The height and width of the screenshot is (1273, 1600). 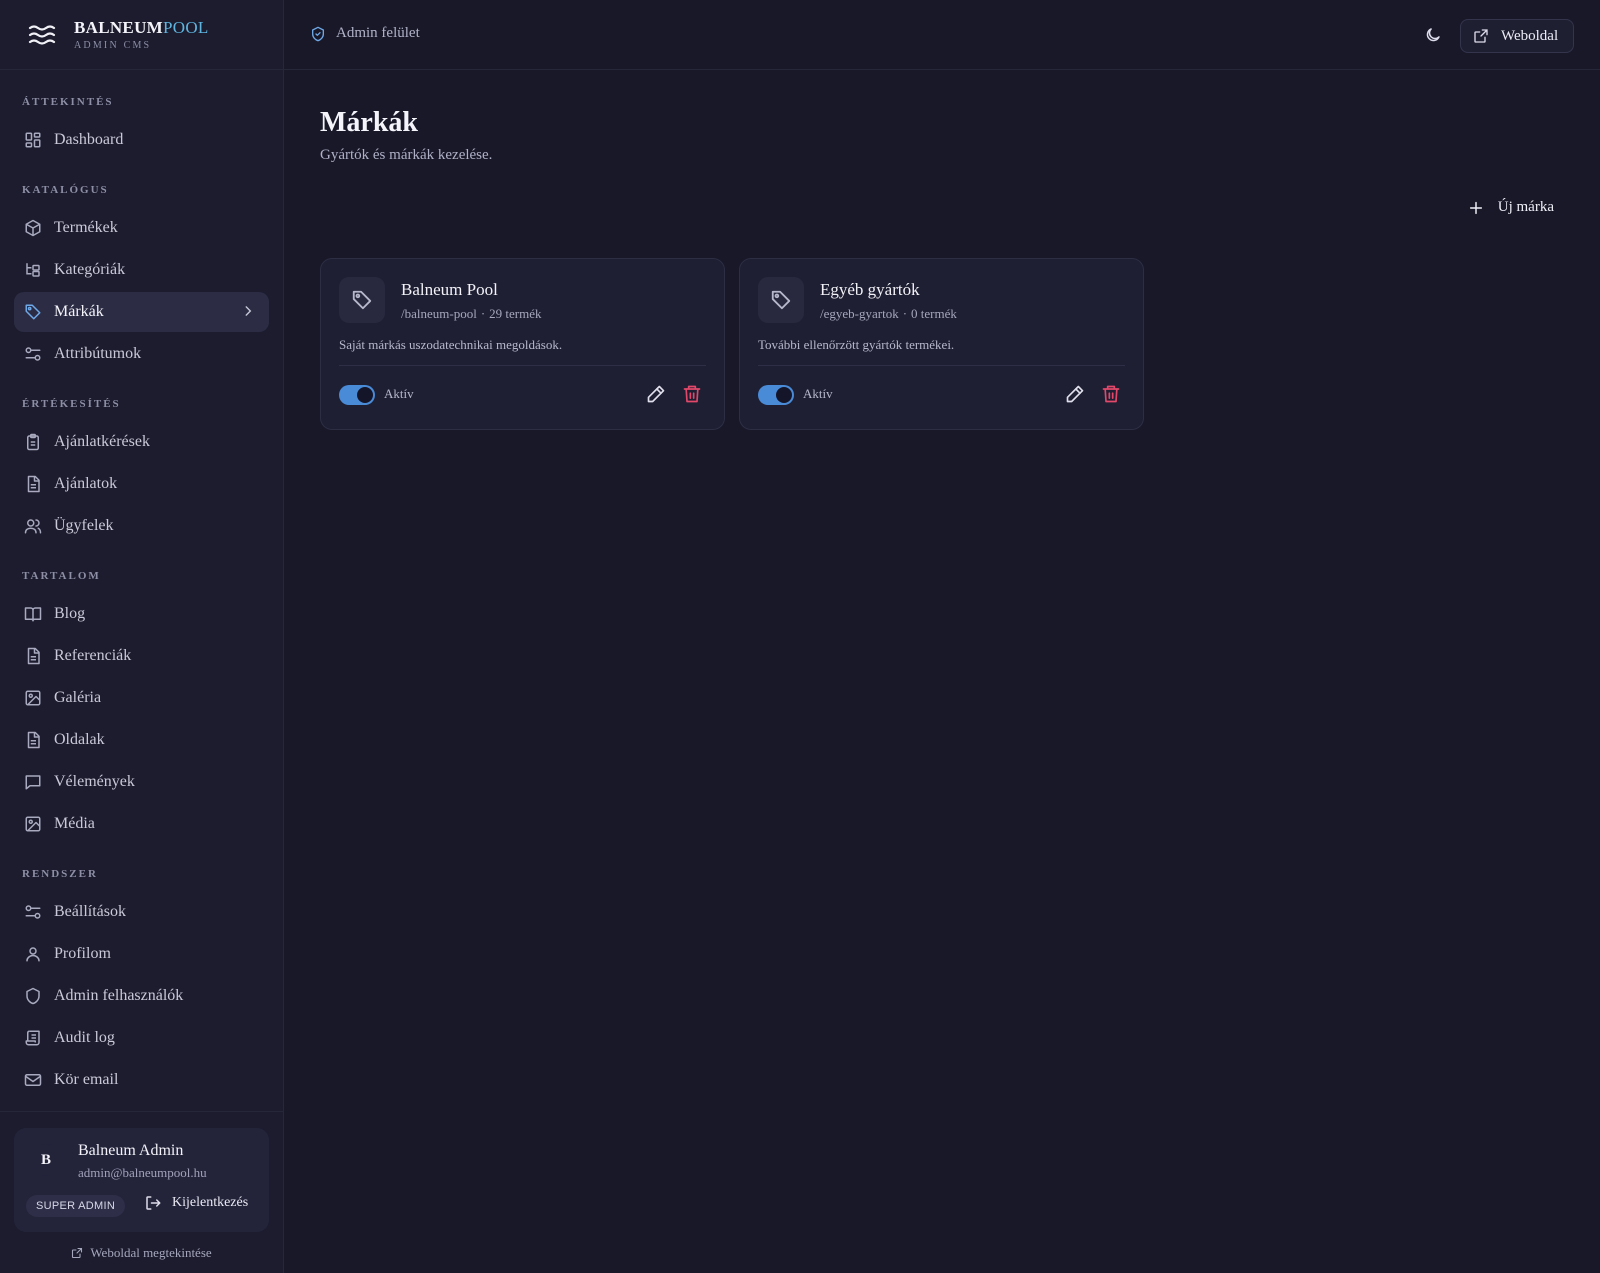 What do you see at coordinates (61, 576) in the screenshot?
I see `nav-section-label: TARTALOM` at bounding box center [61, 576].